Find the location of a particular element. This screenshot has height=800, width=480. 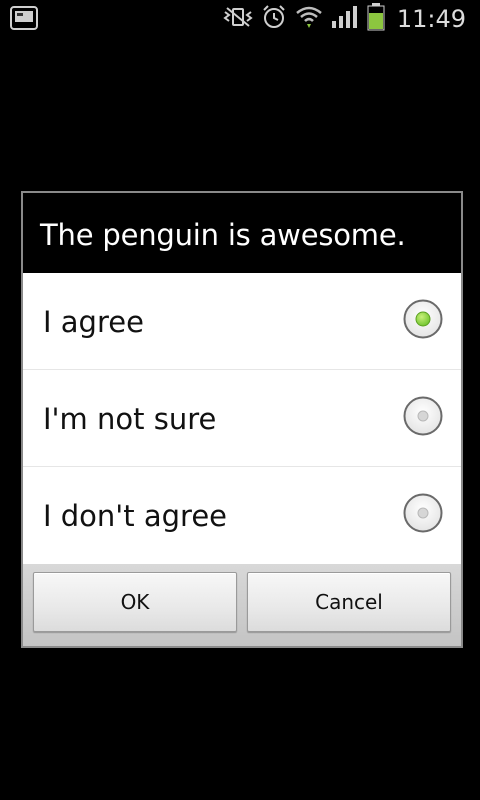

dialog-button-bar: OK Cancel is located at coordinates (242, 605).